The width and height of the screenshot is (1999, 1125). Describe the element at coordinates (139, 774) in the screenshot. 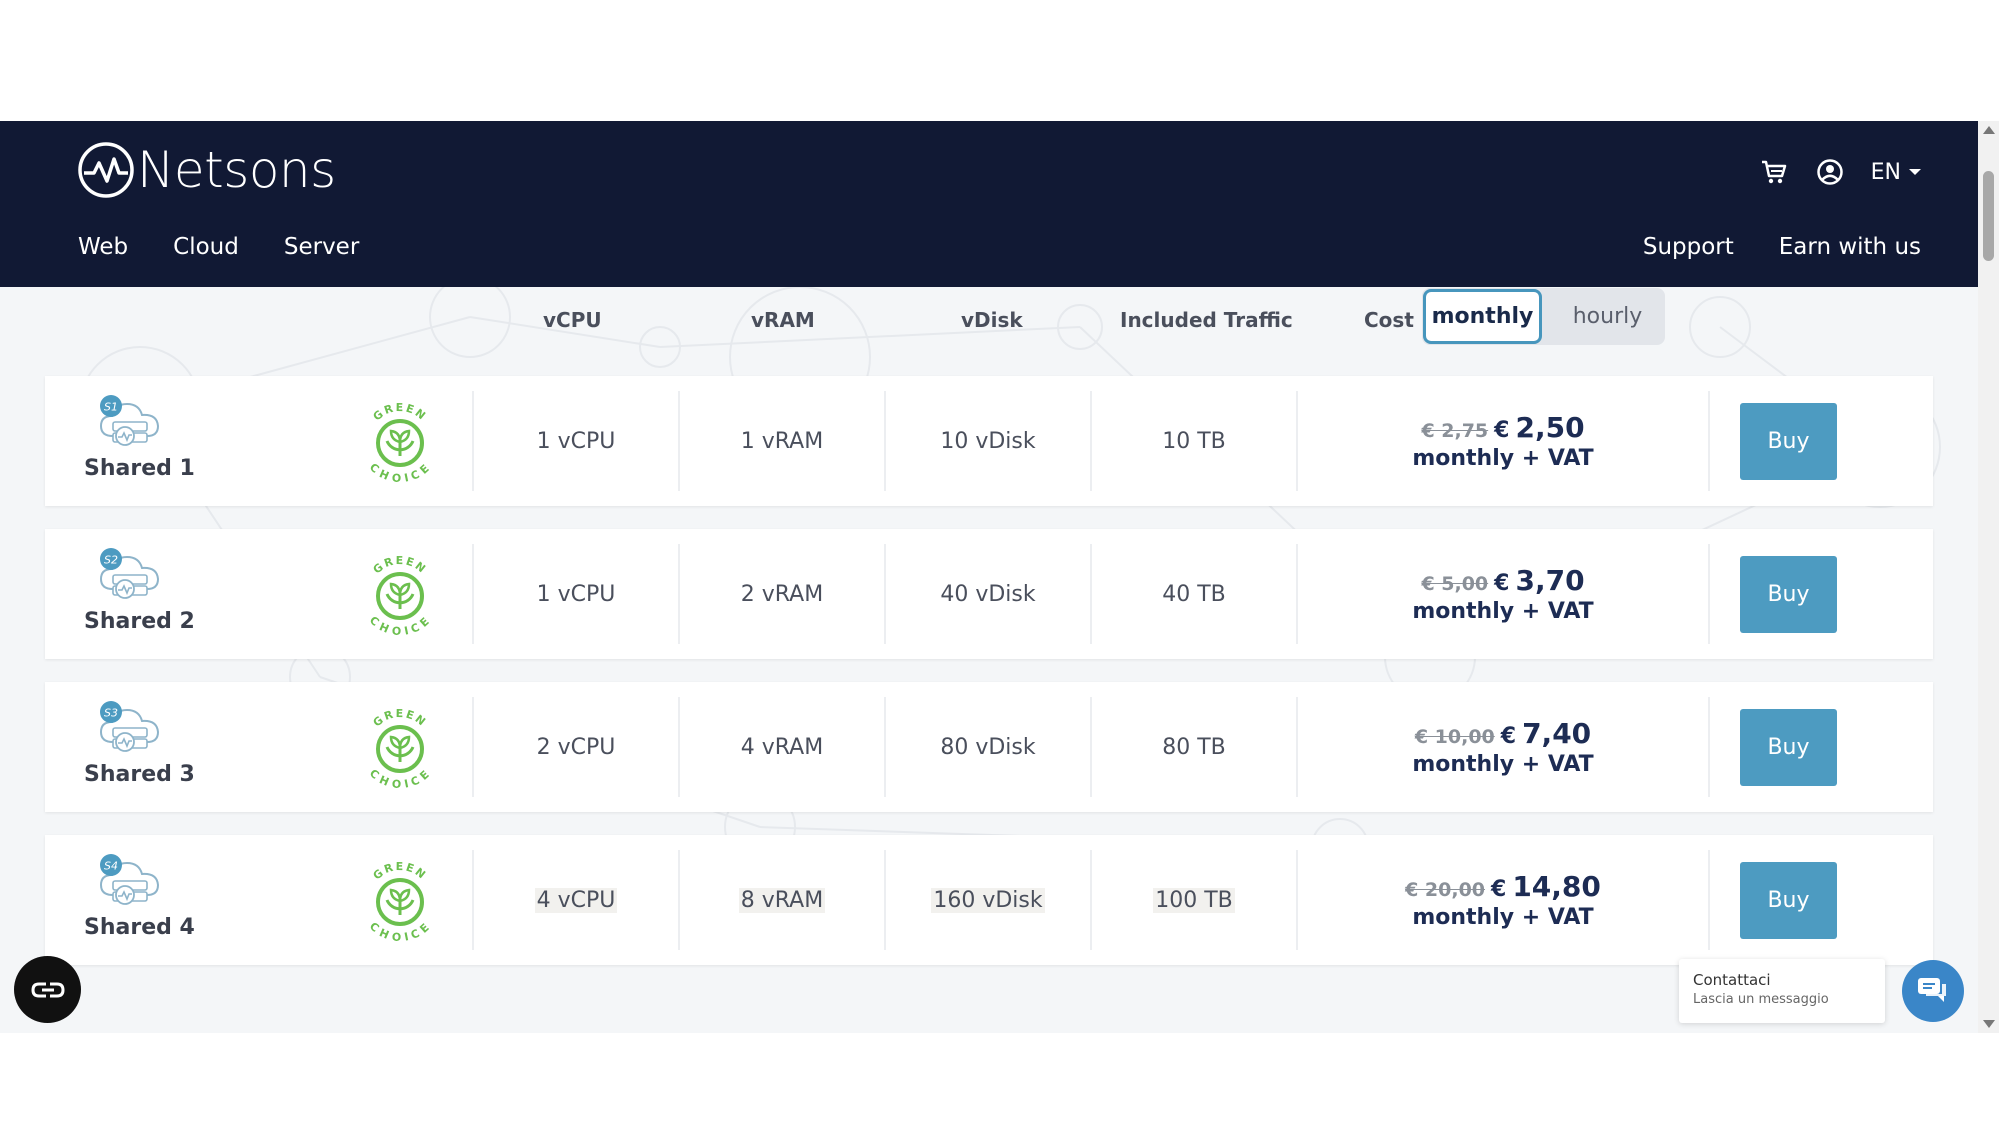

I see `plan-name: Shared 3` at that location.